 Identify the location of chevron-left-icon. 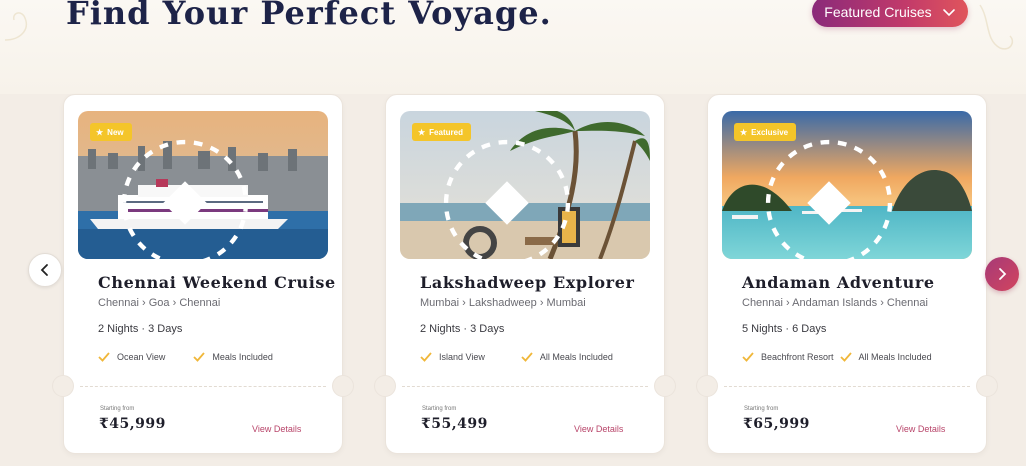
(44, 270).